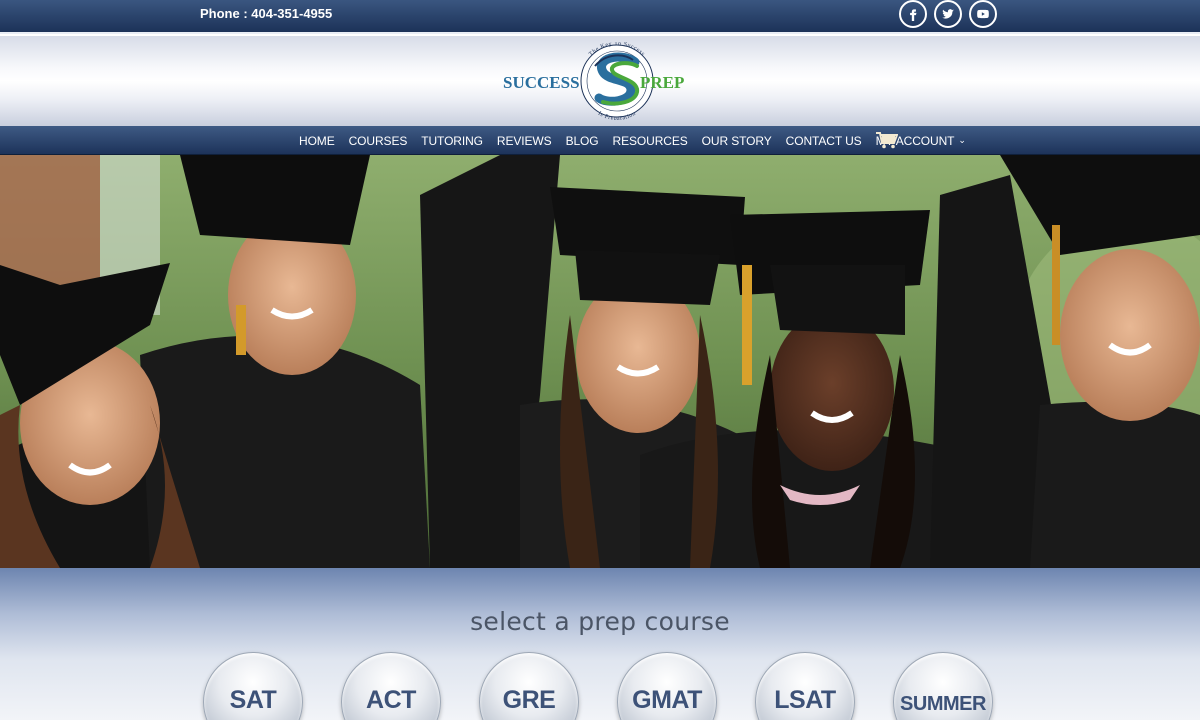 This screenshot has height=720, width=1200. What do you see at coordinates (943, 704) in the screenshot?
I see `course-label: SUMMER` at bounding box center [943, 704].